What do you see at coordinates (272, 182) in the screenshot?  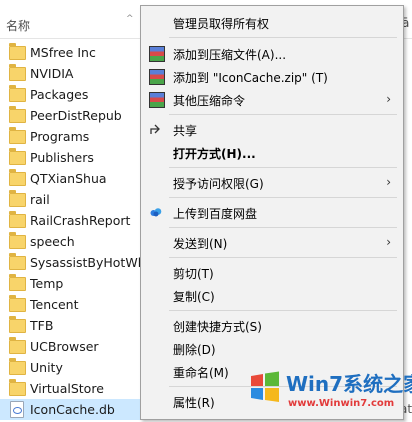 I see `menu-item-grant-access: 授予访问权限(G) ›` at bounding box center [272, 182].